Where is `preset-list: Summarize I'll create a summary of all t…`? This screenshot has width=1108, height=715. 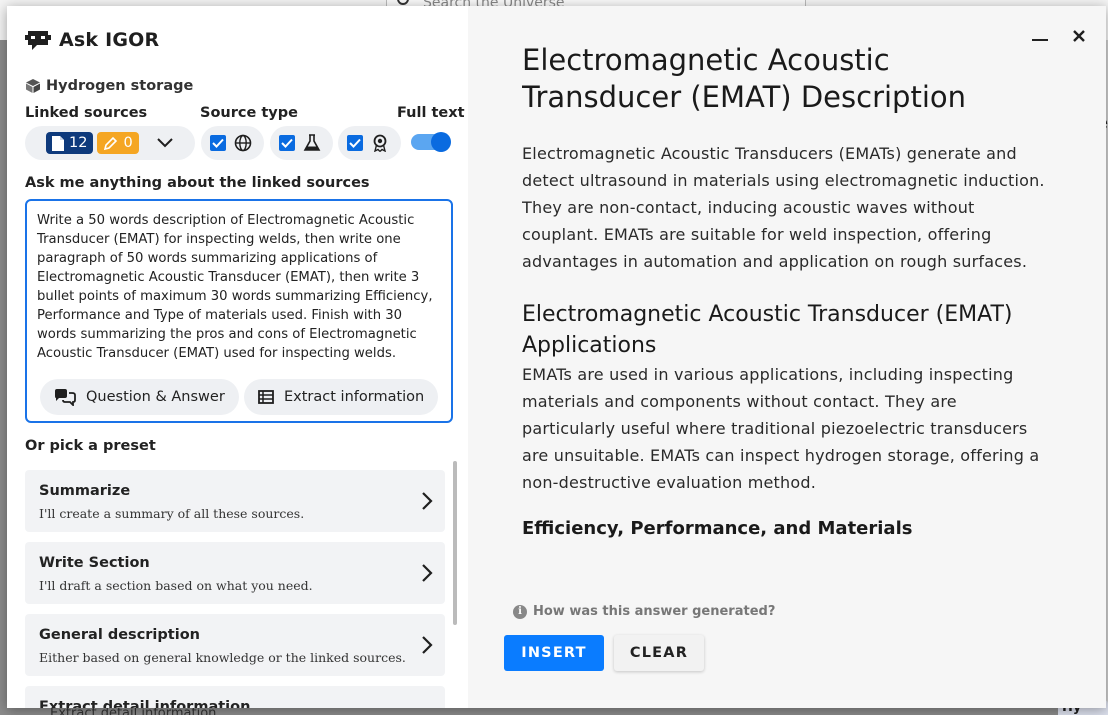 preset-list: Summarize I'll create a summary of all t… is located at coordinates (235, 589).